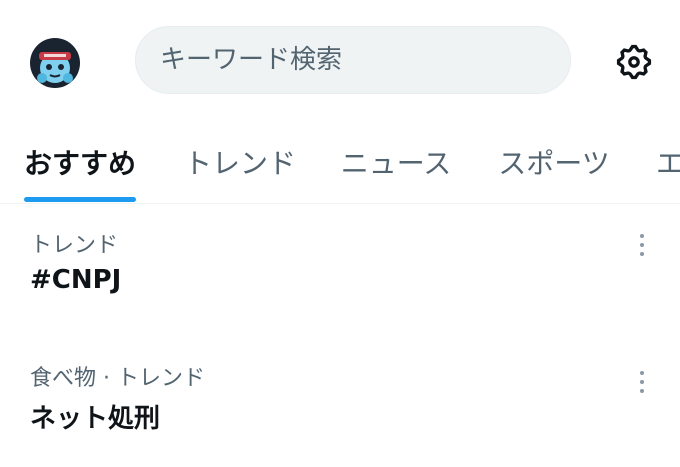 This screenshot has width=680, height=467. I want to click on avatar, so click(55, 63).